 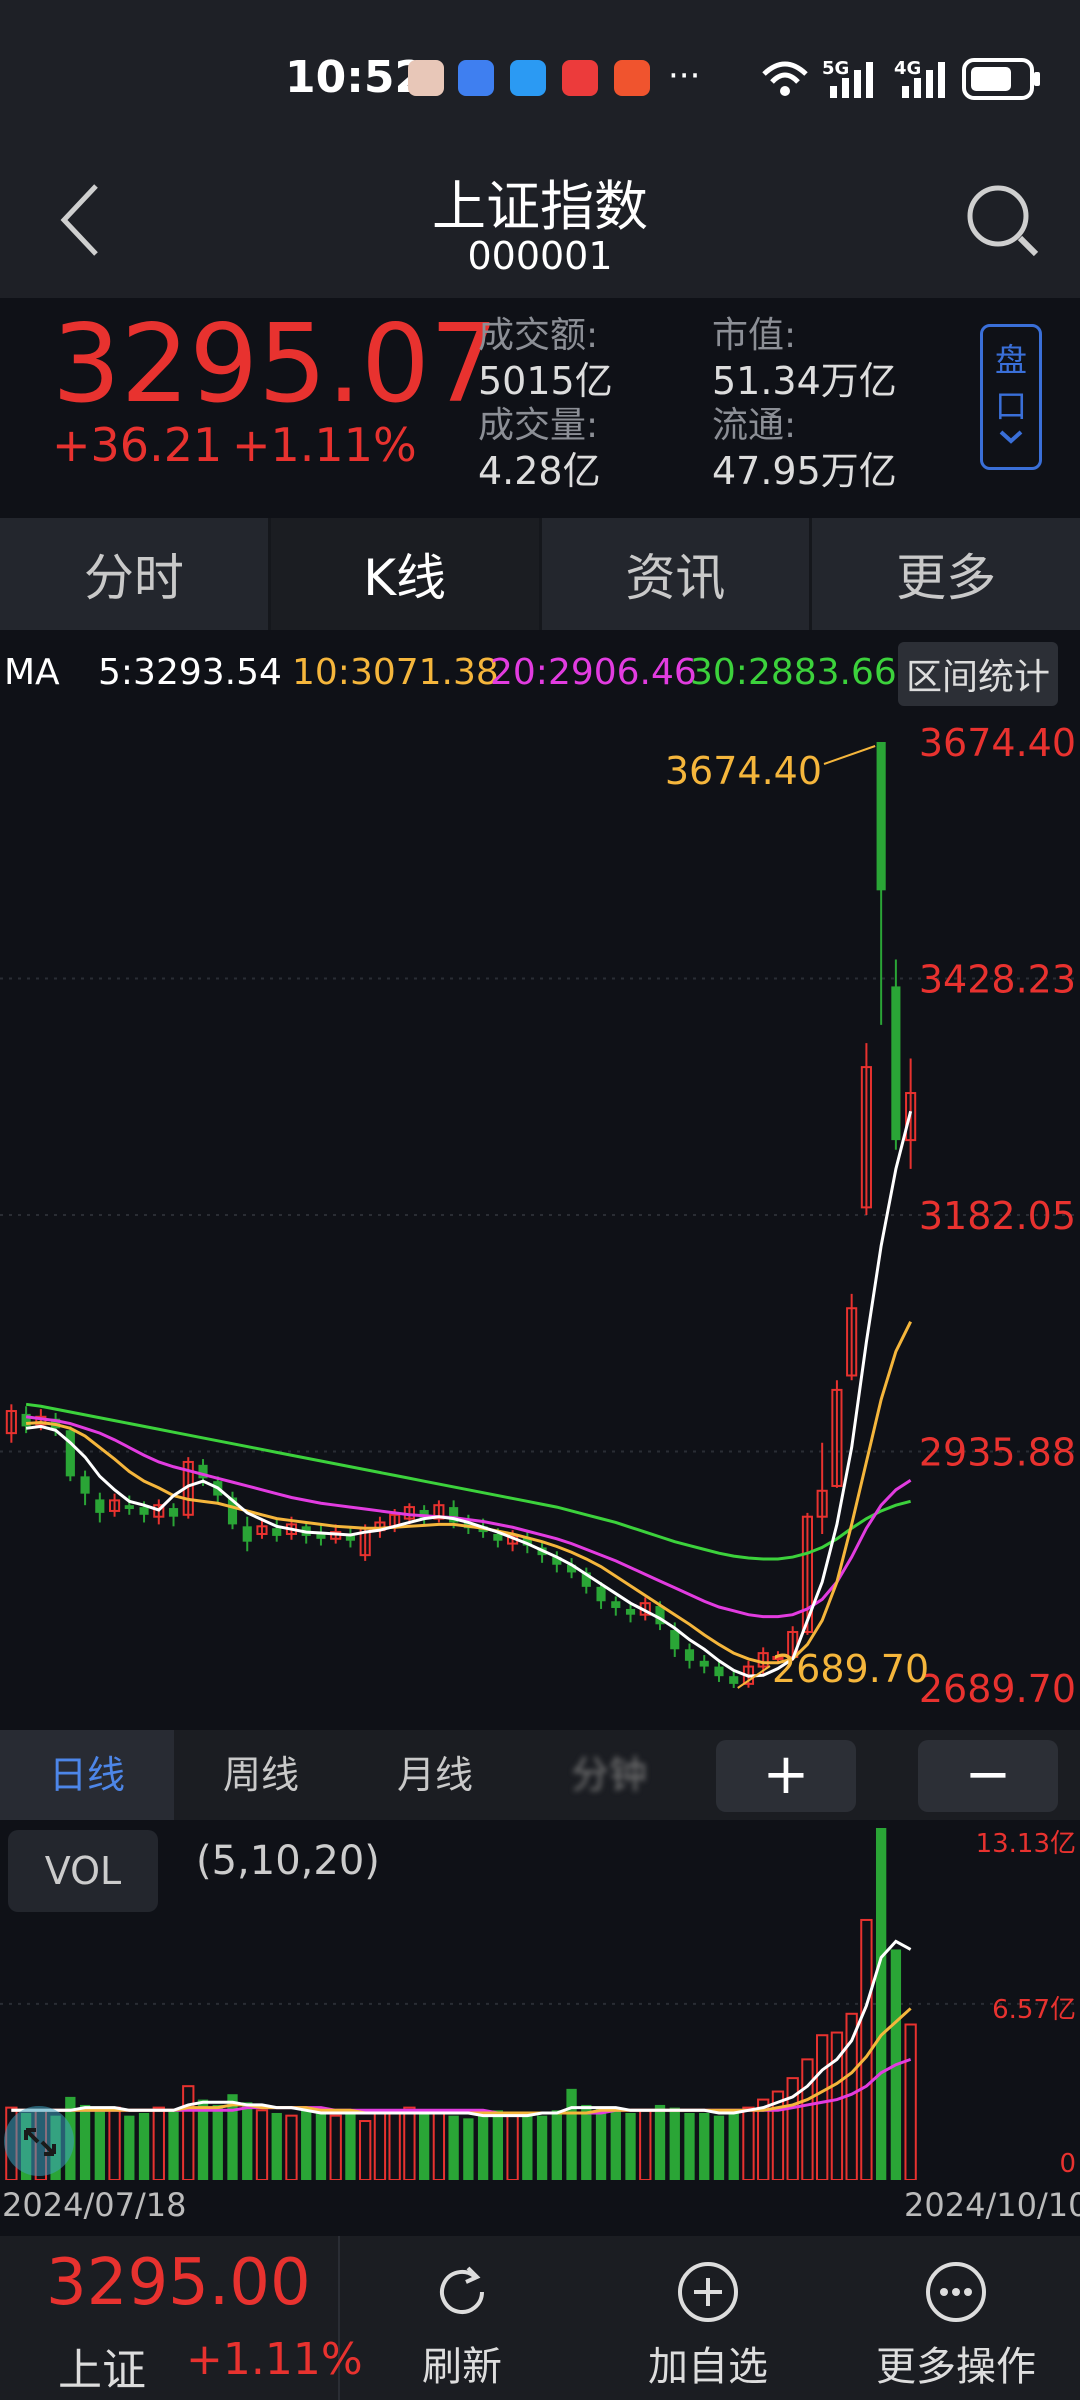 What do you see at coordinates (181, 2318) in the screenshot?
I see `mini-quote: 3295.00 上证 +1.11%` at bounding box center [181, 2318].